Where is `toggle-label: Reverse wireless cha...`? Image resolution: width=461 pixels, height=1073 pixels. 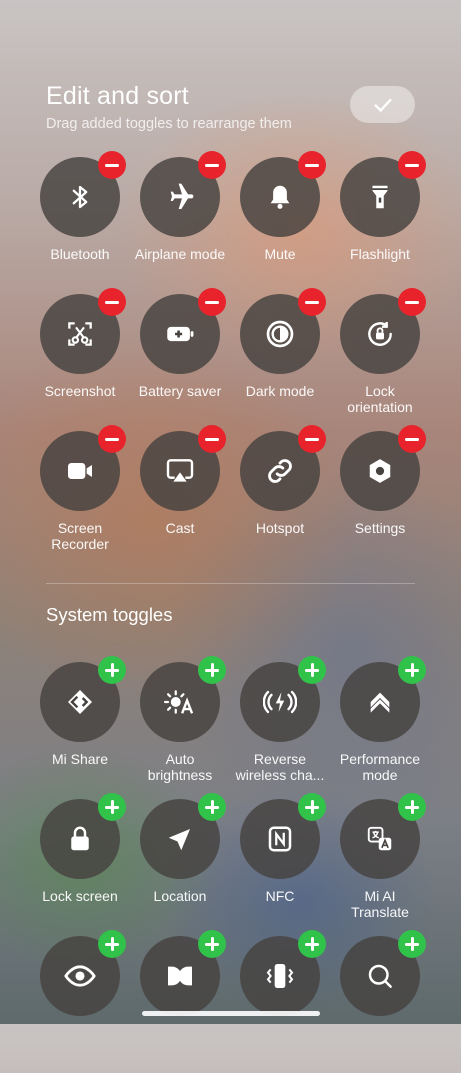 toggle-label: Reverse wireless cha... is located at coordinates (280, 767).